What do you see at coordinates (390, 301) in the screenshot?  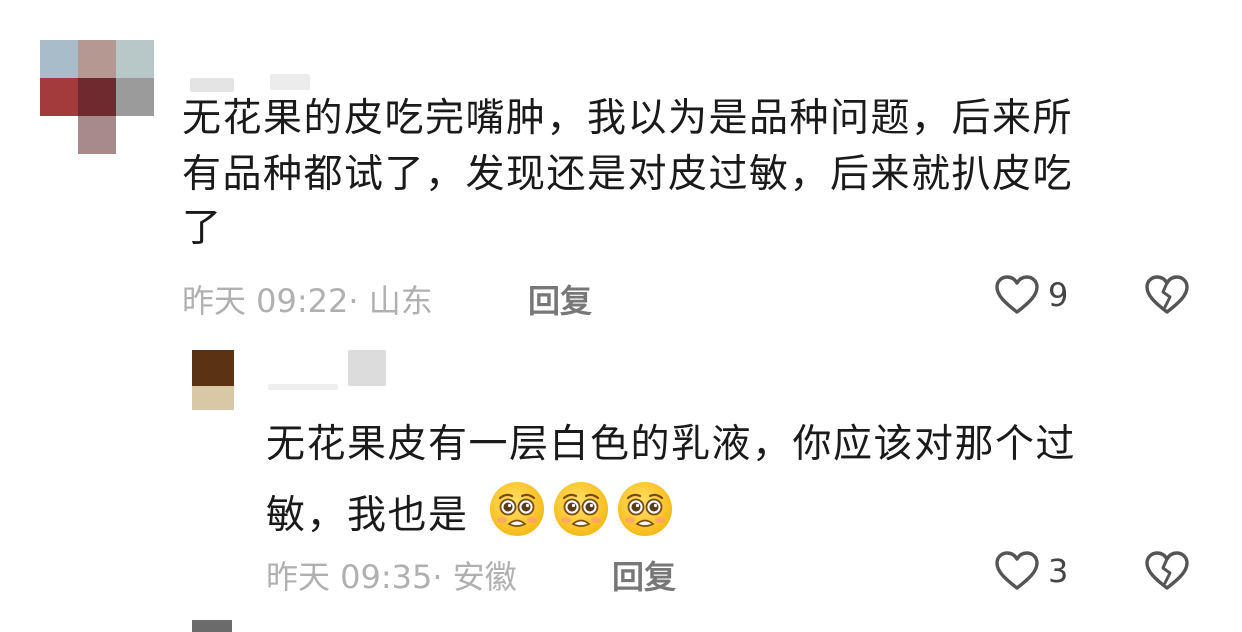 I see `comment-location: · 山东` at bounding box center [390, 301].